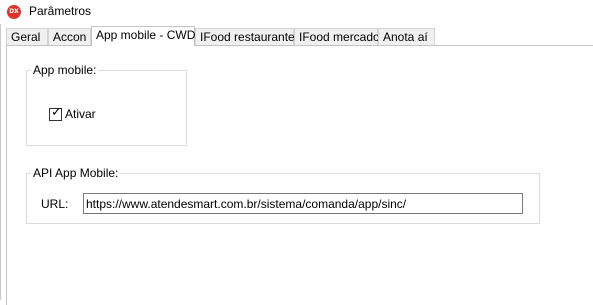 This screenshot has width=593, height=305. What do you see at coordinates (337, 36) in the screenshot?
I see `tab-ifood-mercado: IFood mercado` at bounding box center [337, 36].